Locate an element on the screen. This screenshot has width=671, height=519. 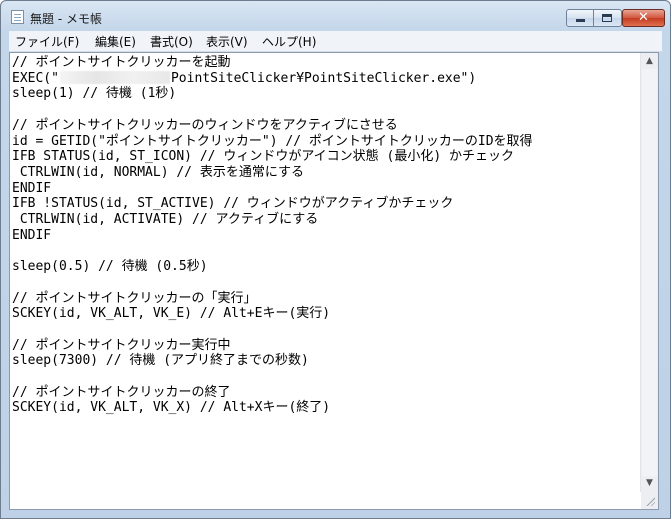
scroll-down-icon: ▼ is located at coordinates (649, 483).